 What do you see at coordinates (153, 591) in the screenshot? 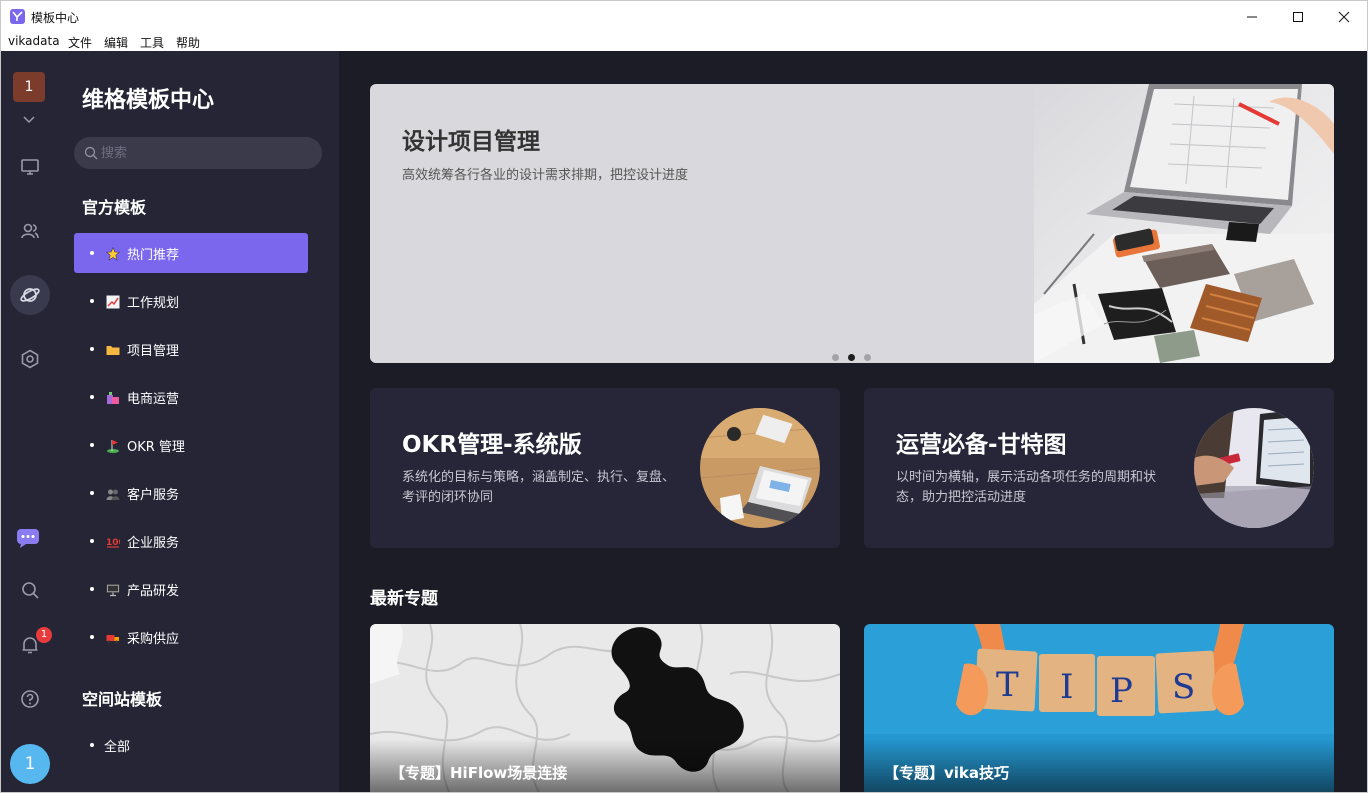
I see `sidebar-item-label: 产品研发` at bounding box center [153, 591].